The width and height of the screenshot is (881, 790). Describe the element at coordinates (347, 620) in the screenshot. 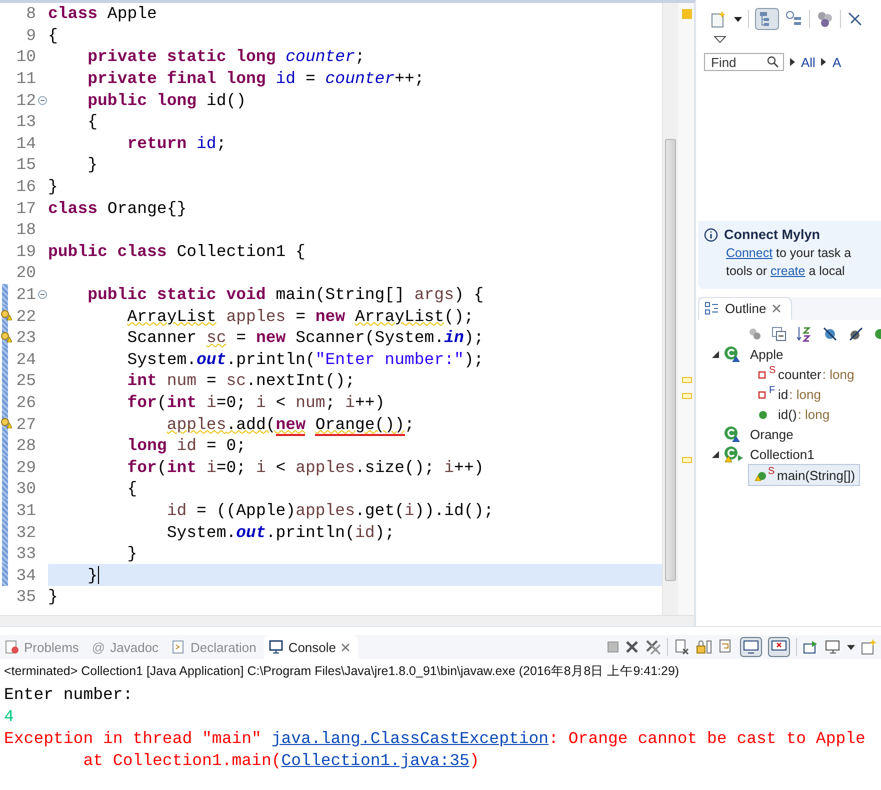

I see `horizontal-scrollbar` at that location.